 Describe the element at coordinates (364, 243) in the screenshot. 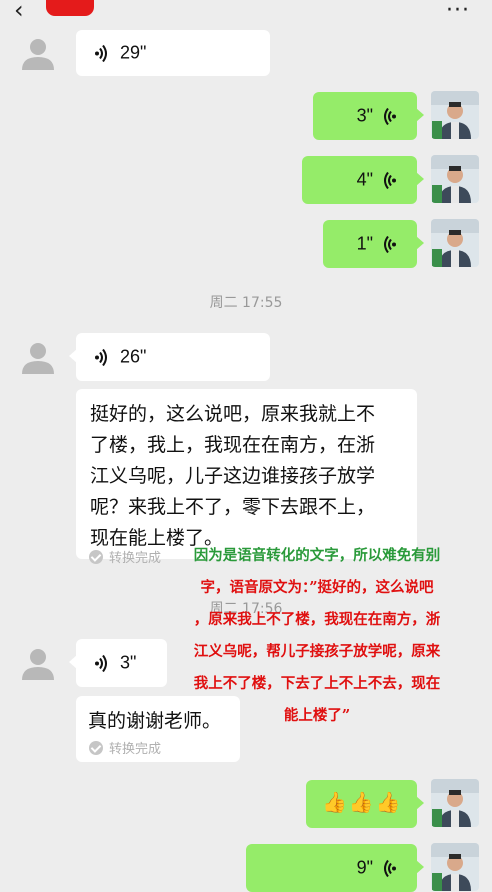

I see `voice-duration: 1"` at that location.